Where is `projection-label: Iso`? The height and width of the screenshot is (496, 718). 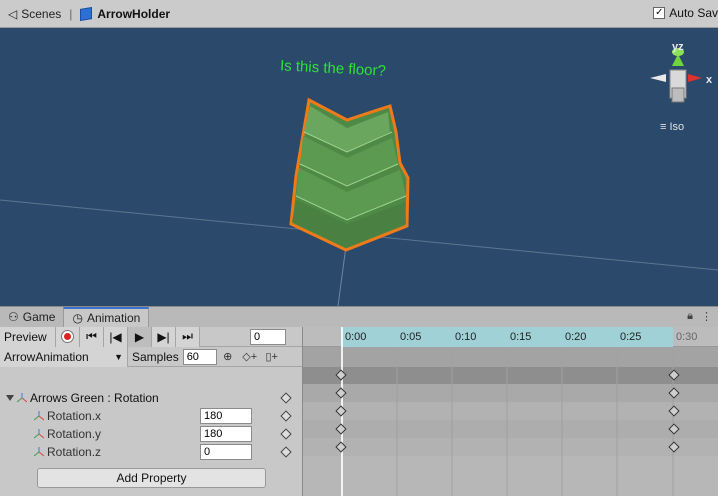
projection-label: Iso is located at coordinates (677, 127).